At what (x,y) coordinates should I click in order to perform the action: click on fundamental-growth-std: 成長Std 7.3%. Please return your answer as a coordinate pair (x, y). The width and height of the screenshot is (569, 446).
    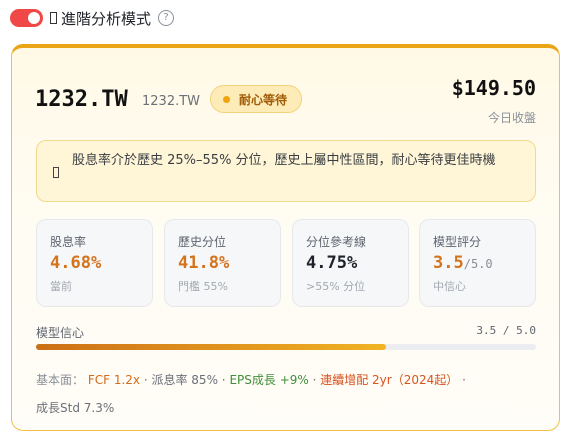
    Looking at the image, I should click on (75, 408).